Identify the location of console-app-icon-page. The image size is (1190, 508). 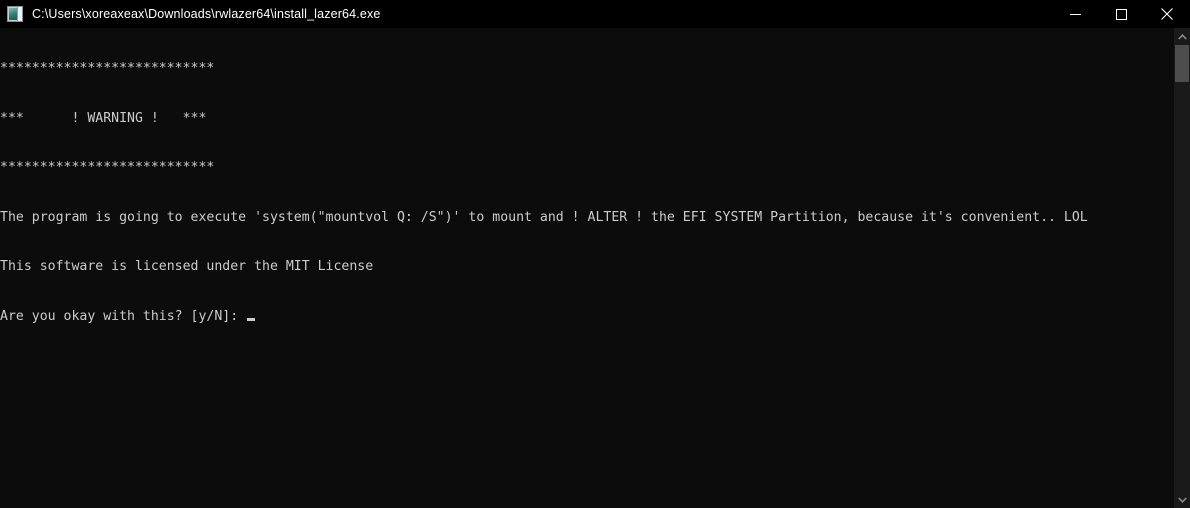
(19, 14).